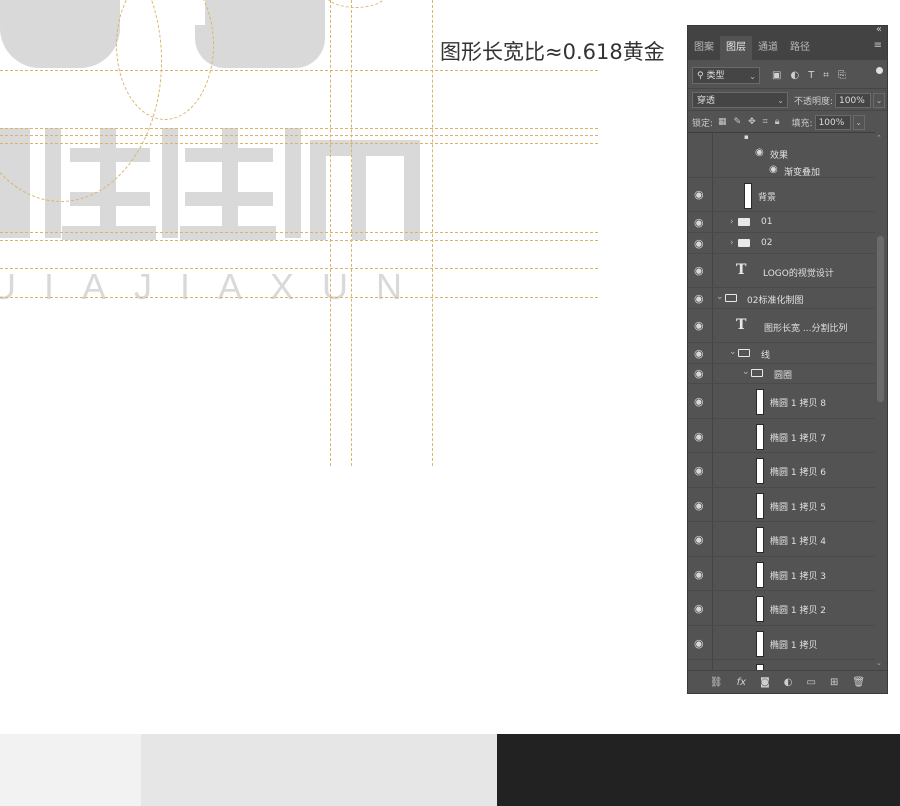 This screenshot has height=806, width=900. What do you see at coordinates (811, 682) in the screenshot?
I see `new-group-icon: ▭` at bounding box center [811, 682].